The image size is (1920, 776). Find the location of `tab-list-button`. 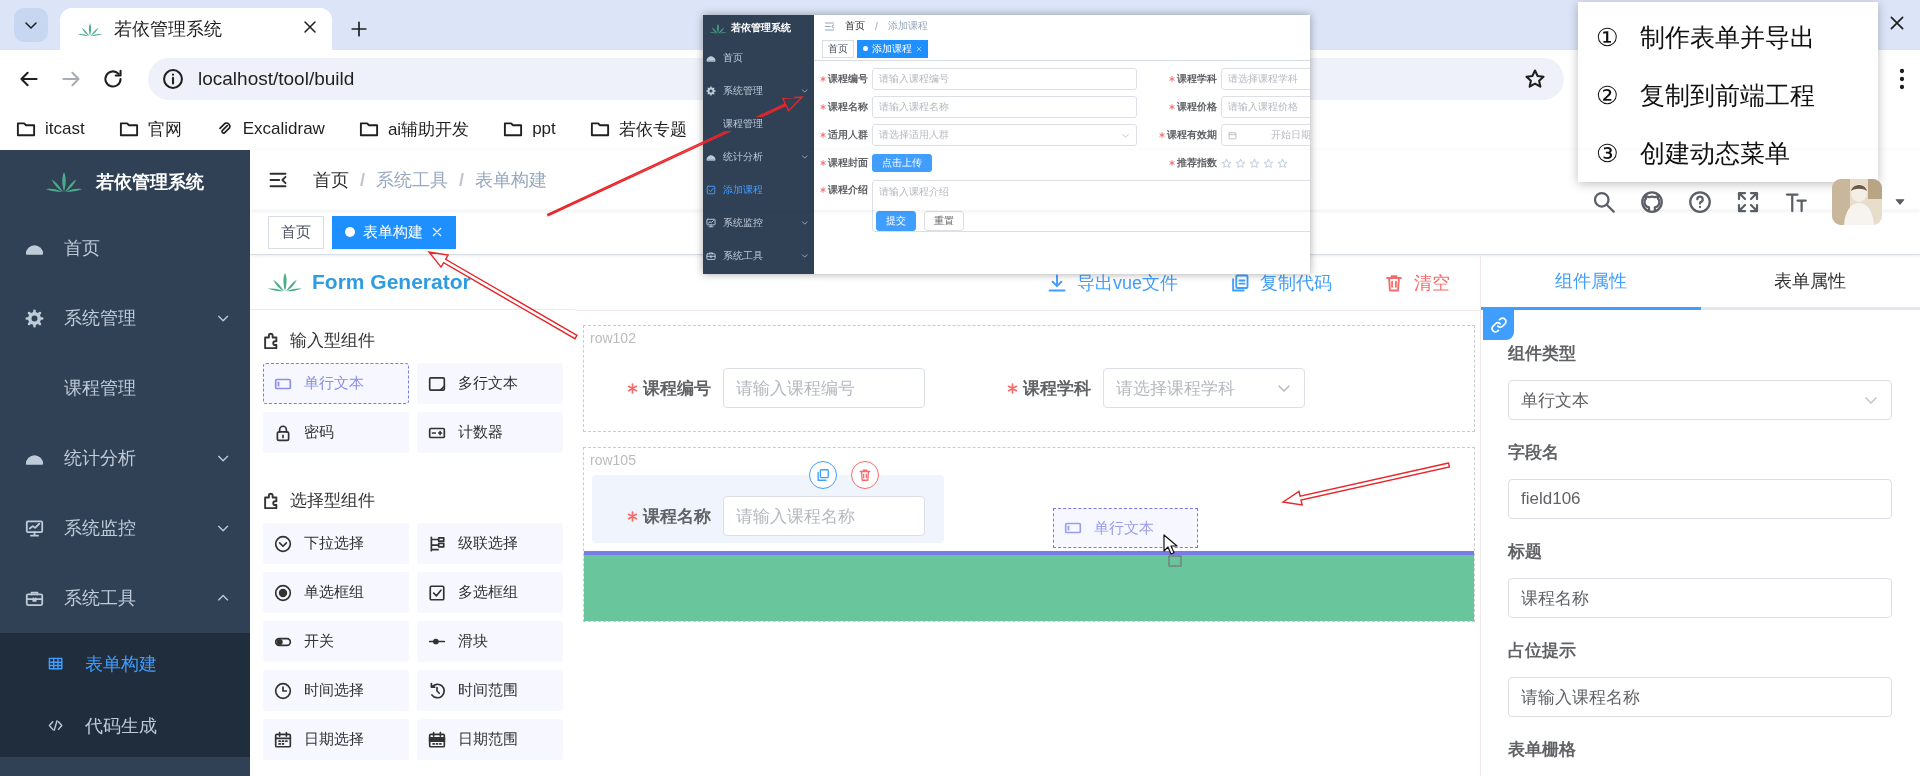

tab-list-button is located at coordinates (31, 25).